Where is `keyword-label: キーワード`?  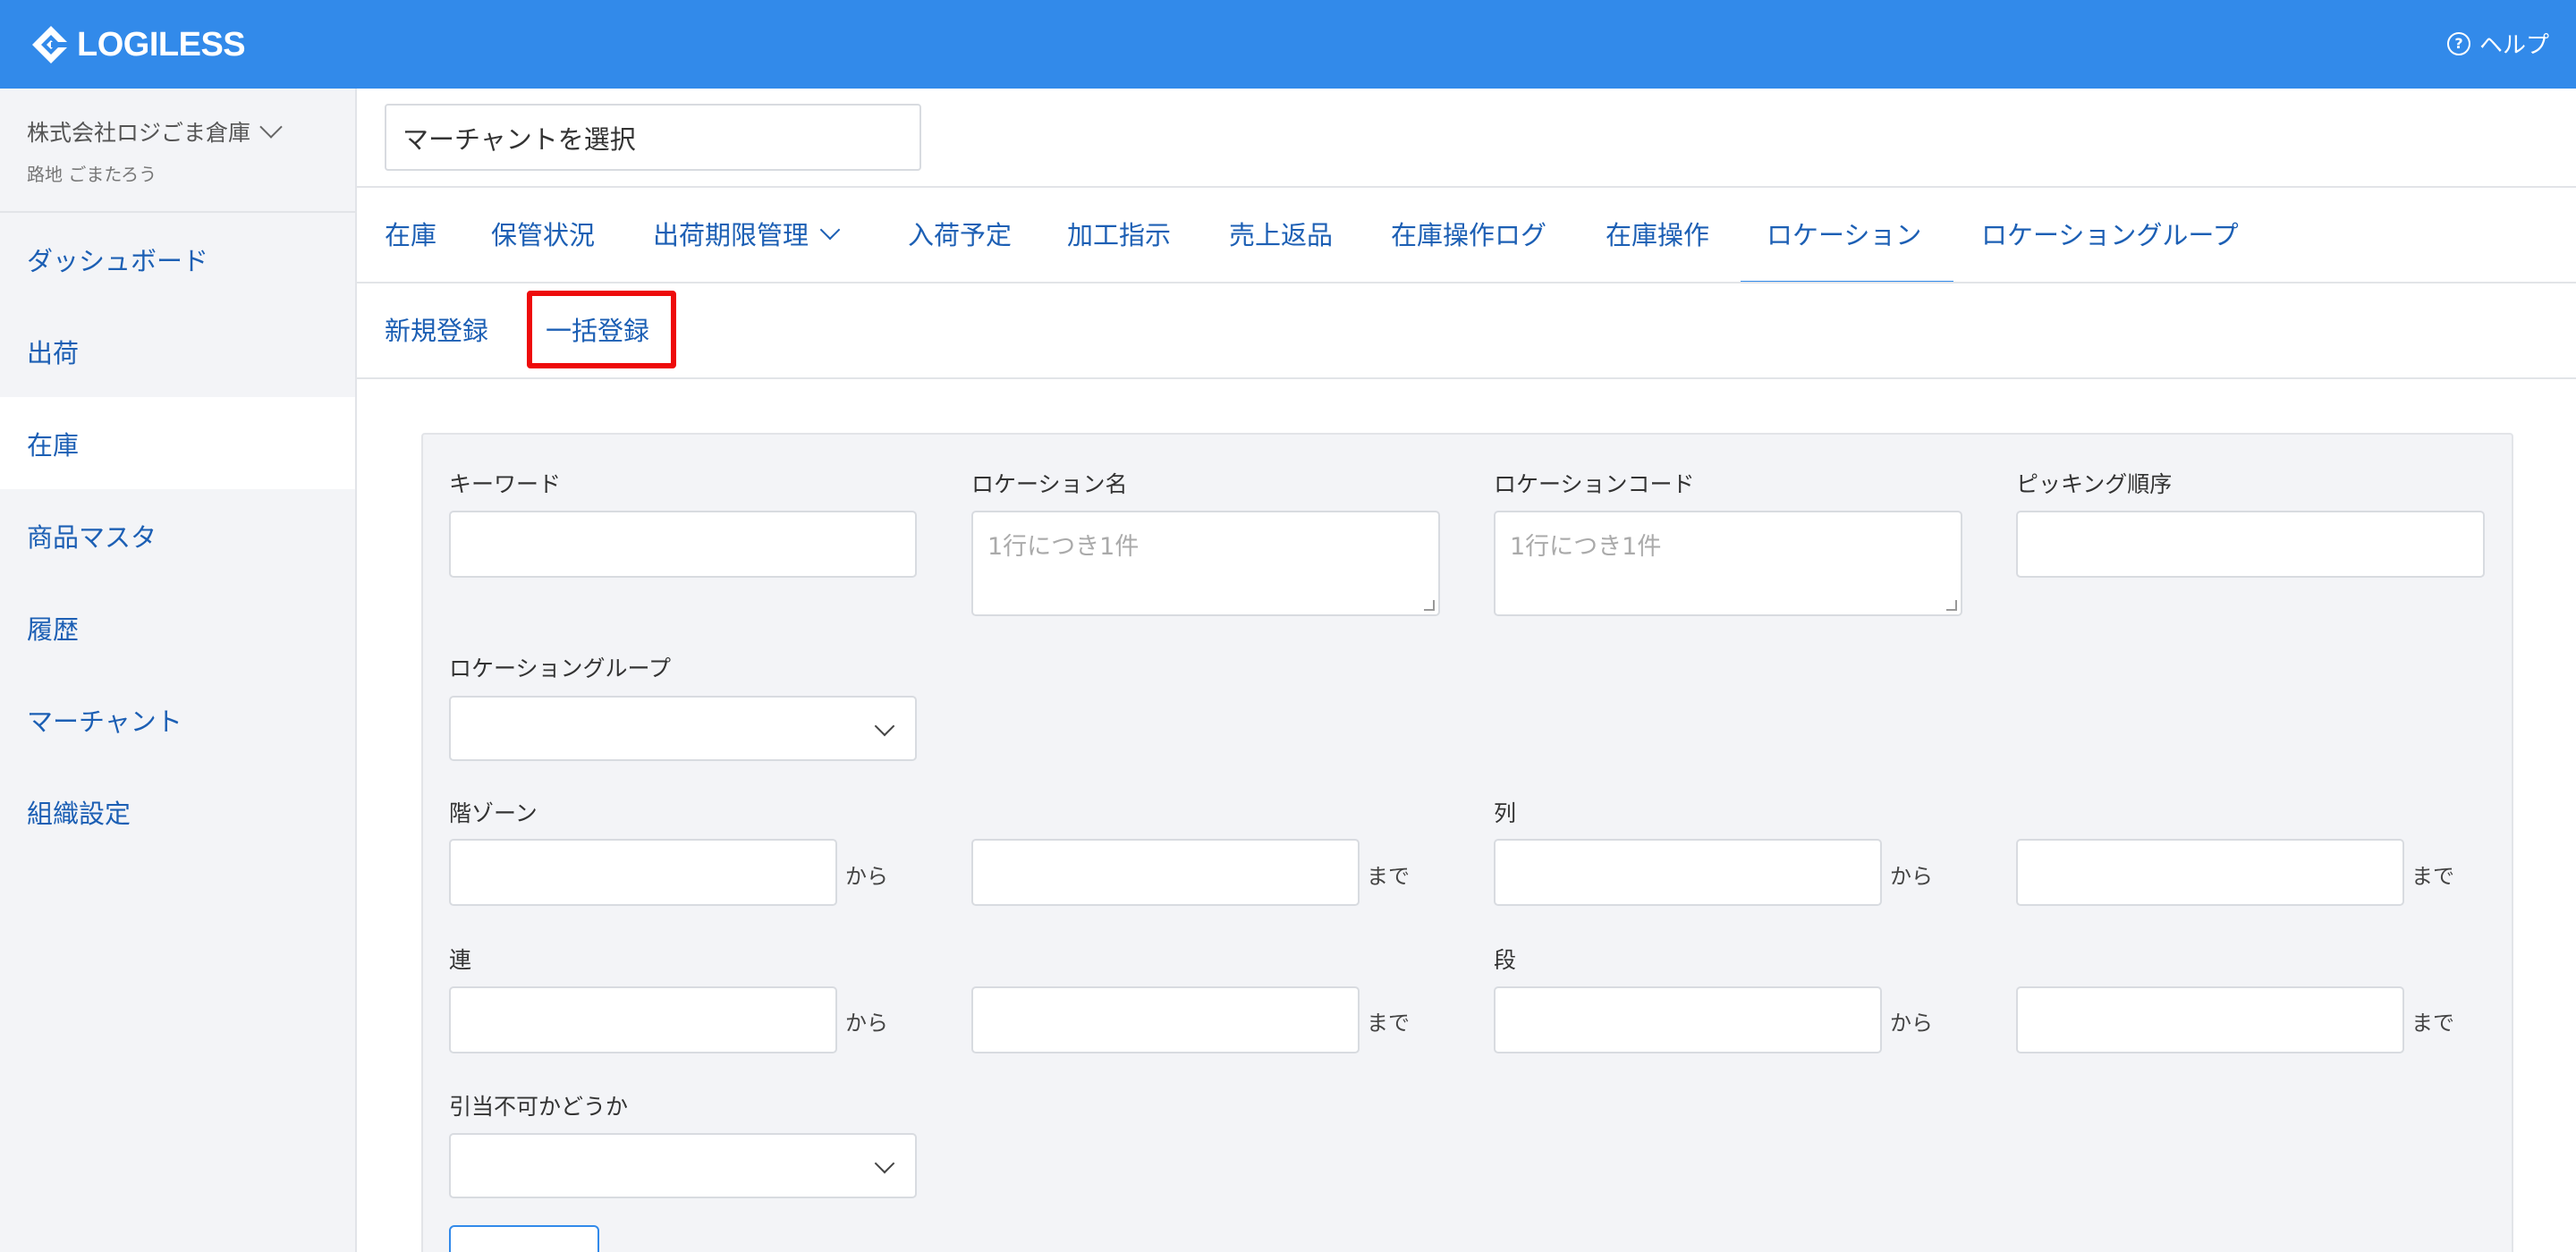
keyword-label: キーワード is located at coordinates (505, 484).